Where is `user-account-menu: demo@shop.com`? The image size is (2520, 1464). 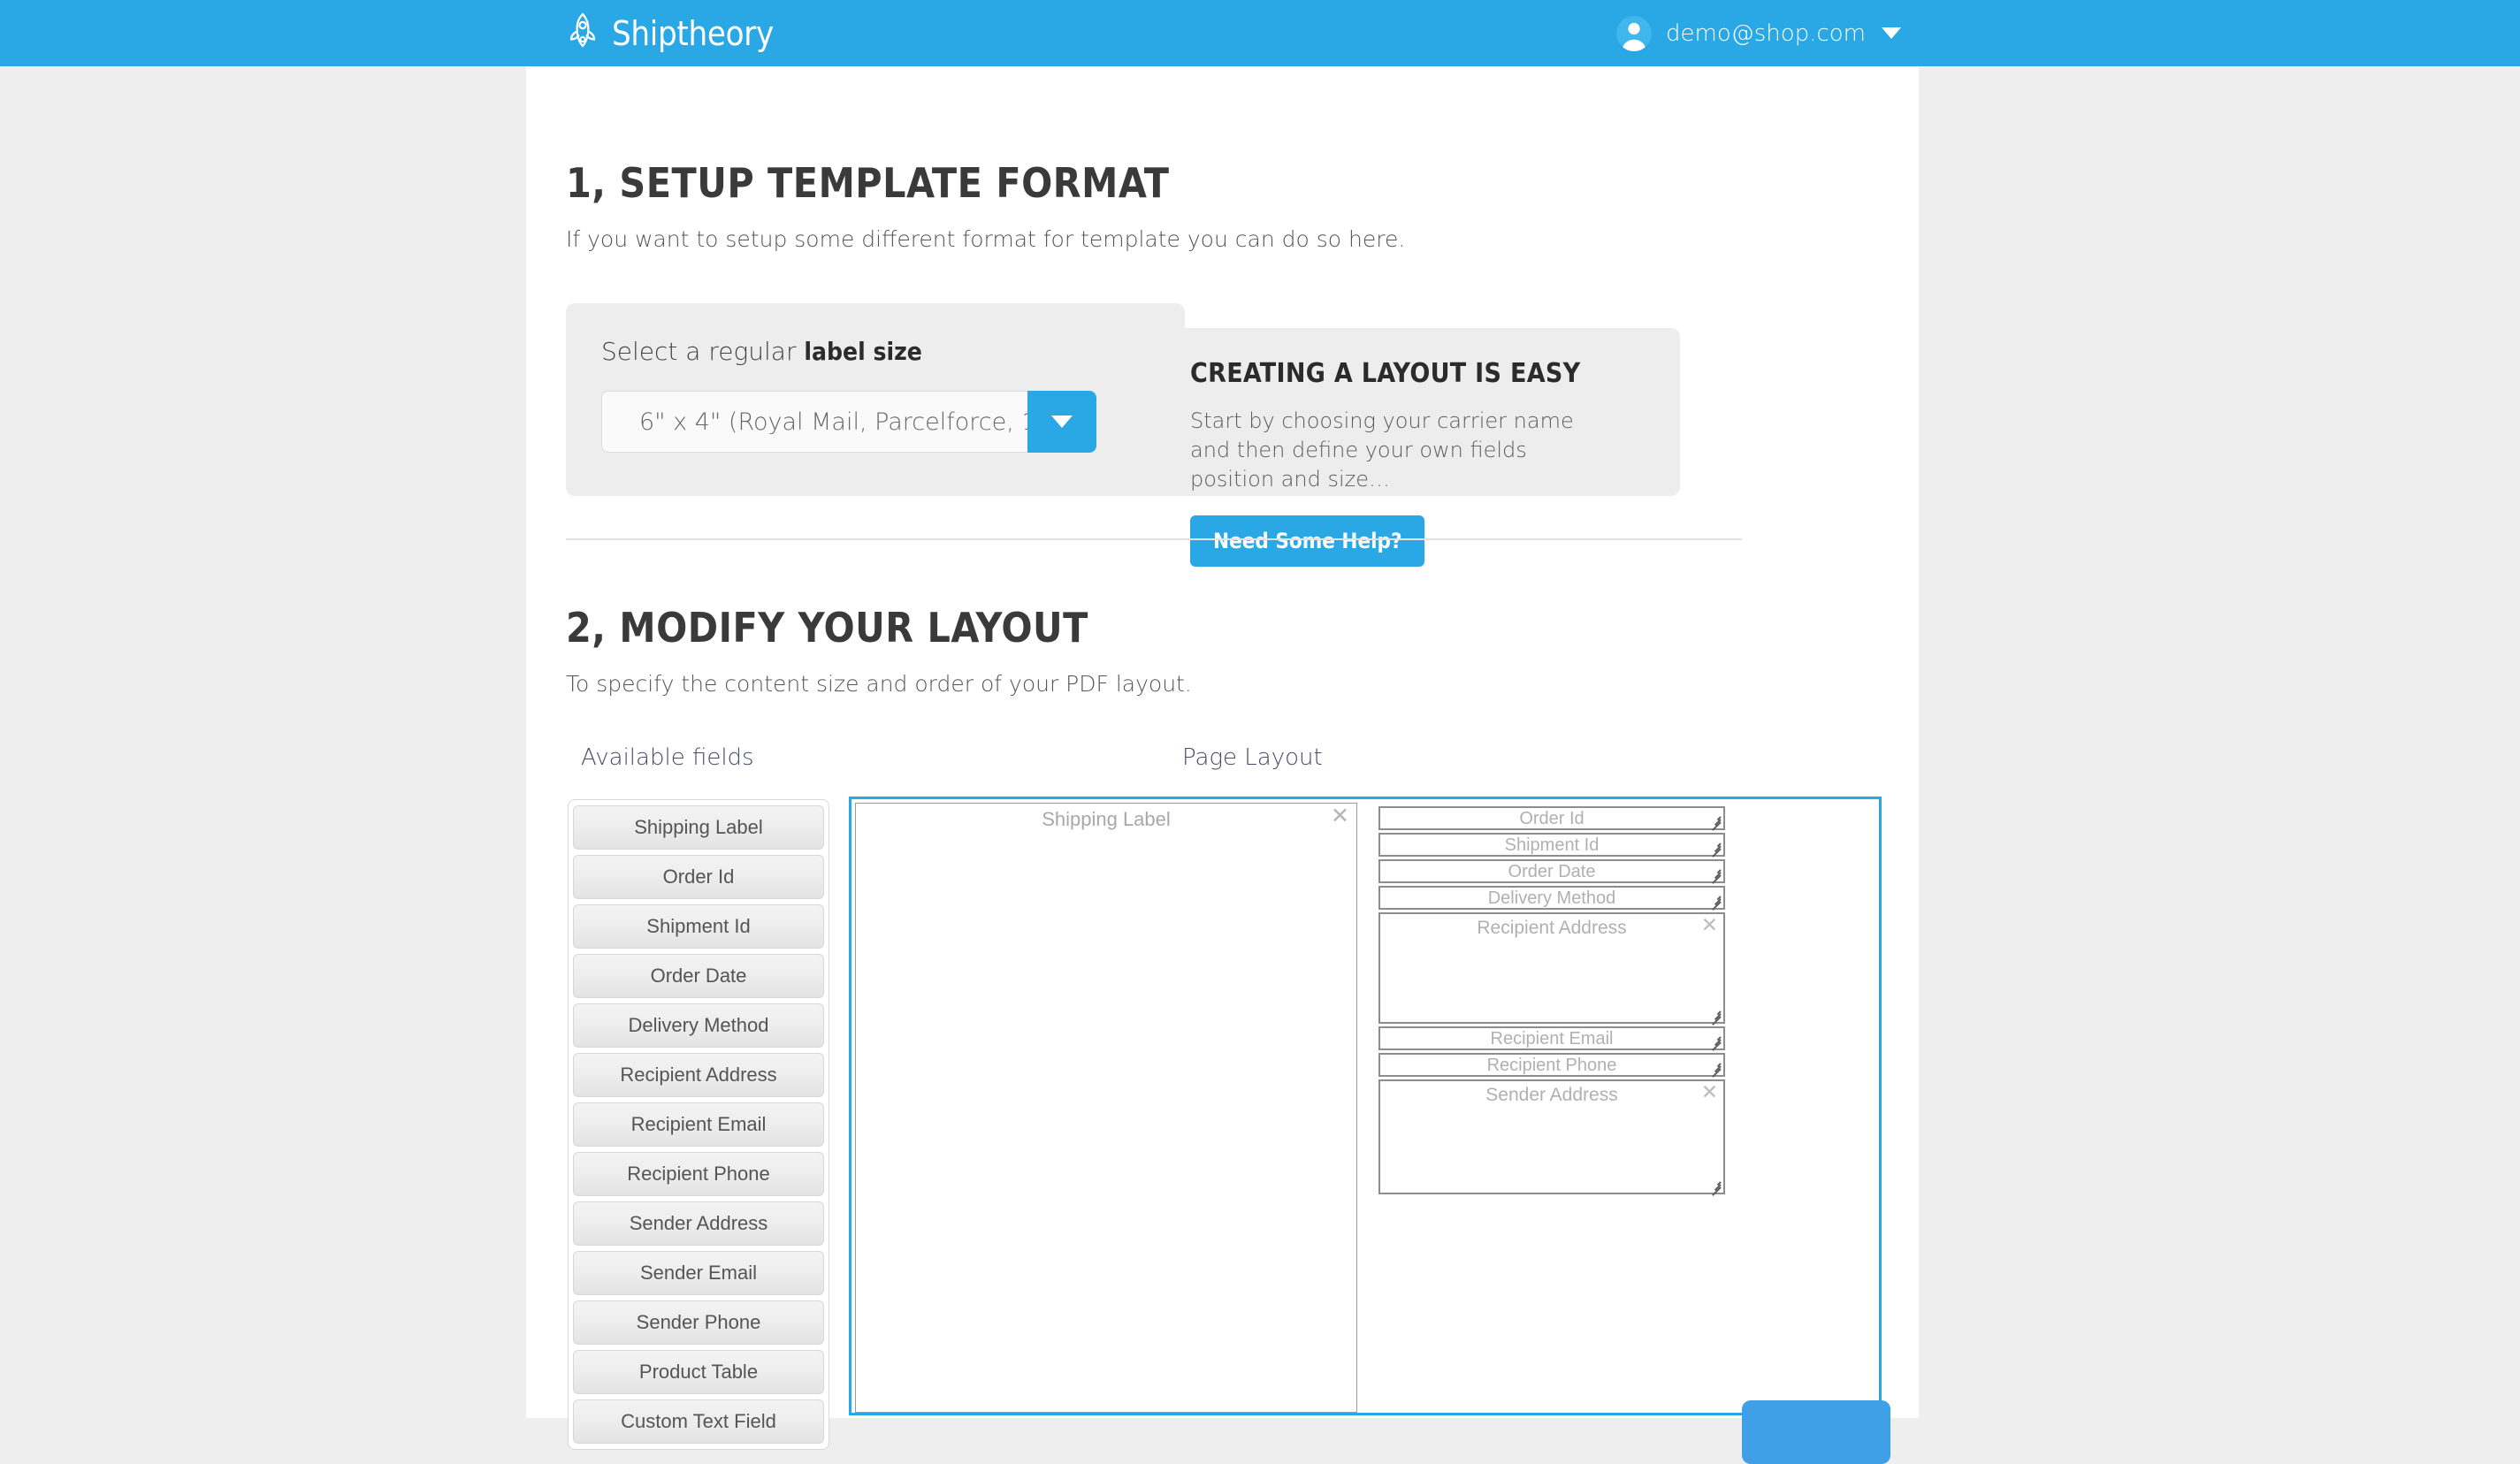 user-account-menu: demo@shop.com is located at coordinates (1758, 33).